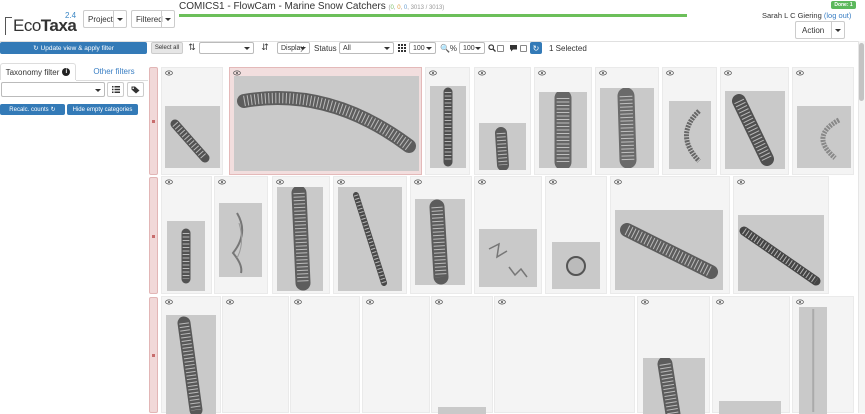 The image size is (865, 414). I want to click on display-select: Display, so click(293, 48).